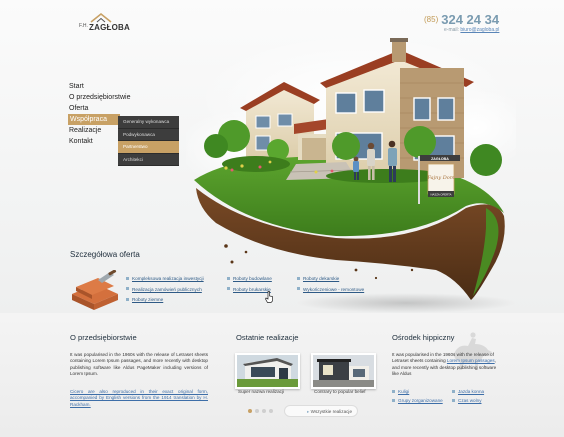 Image resolution: width=564 pixels, height=437 pixels. What do you see at coordinates (103, 337) in the screenshot?
I see `company-title: O przedsiębiorstwie` at bounding box center [103, 337].